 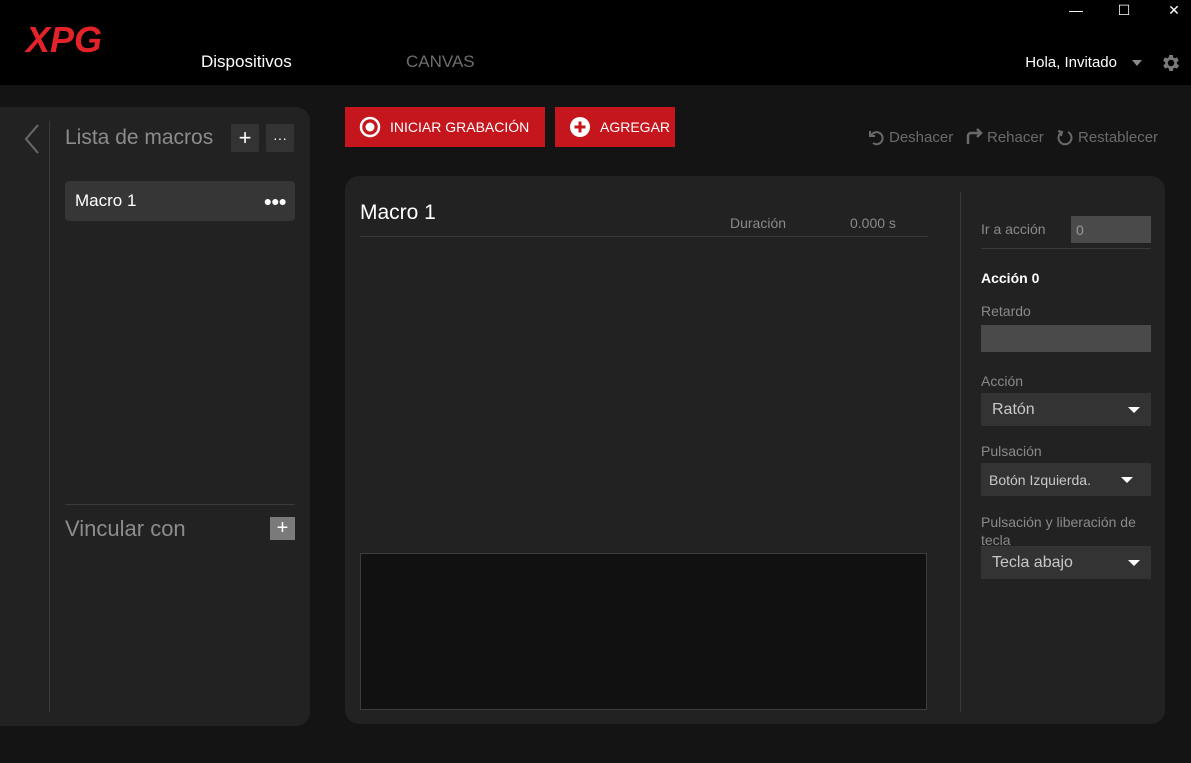 I want to click on link-with-title: Vincular con, so click(x=125, y=528).